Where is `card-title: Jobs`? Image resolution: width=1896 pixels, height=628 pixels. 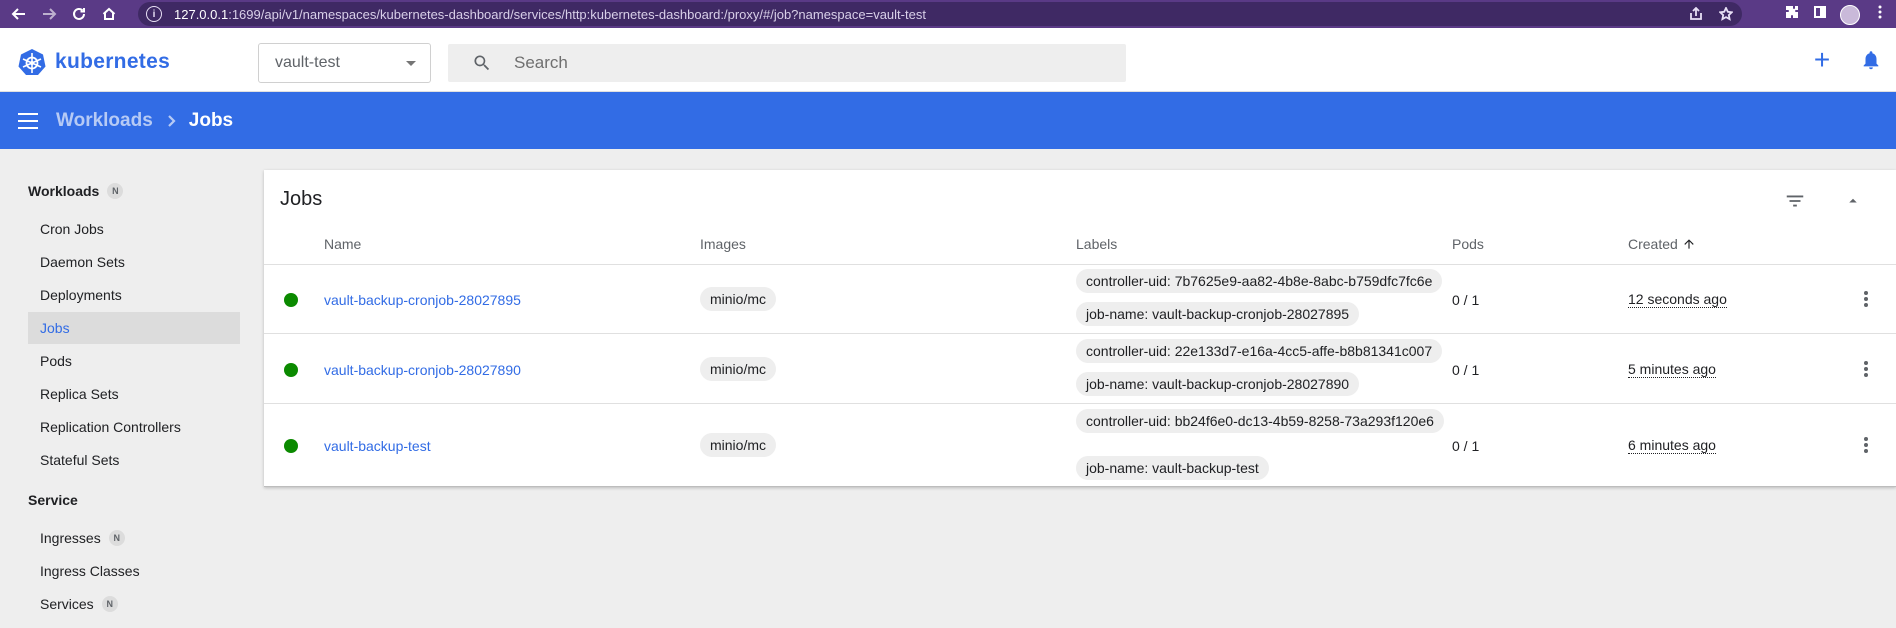
card-title: Jobs is located at coordinates (301, 199).